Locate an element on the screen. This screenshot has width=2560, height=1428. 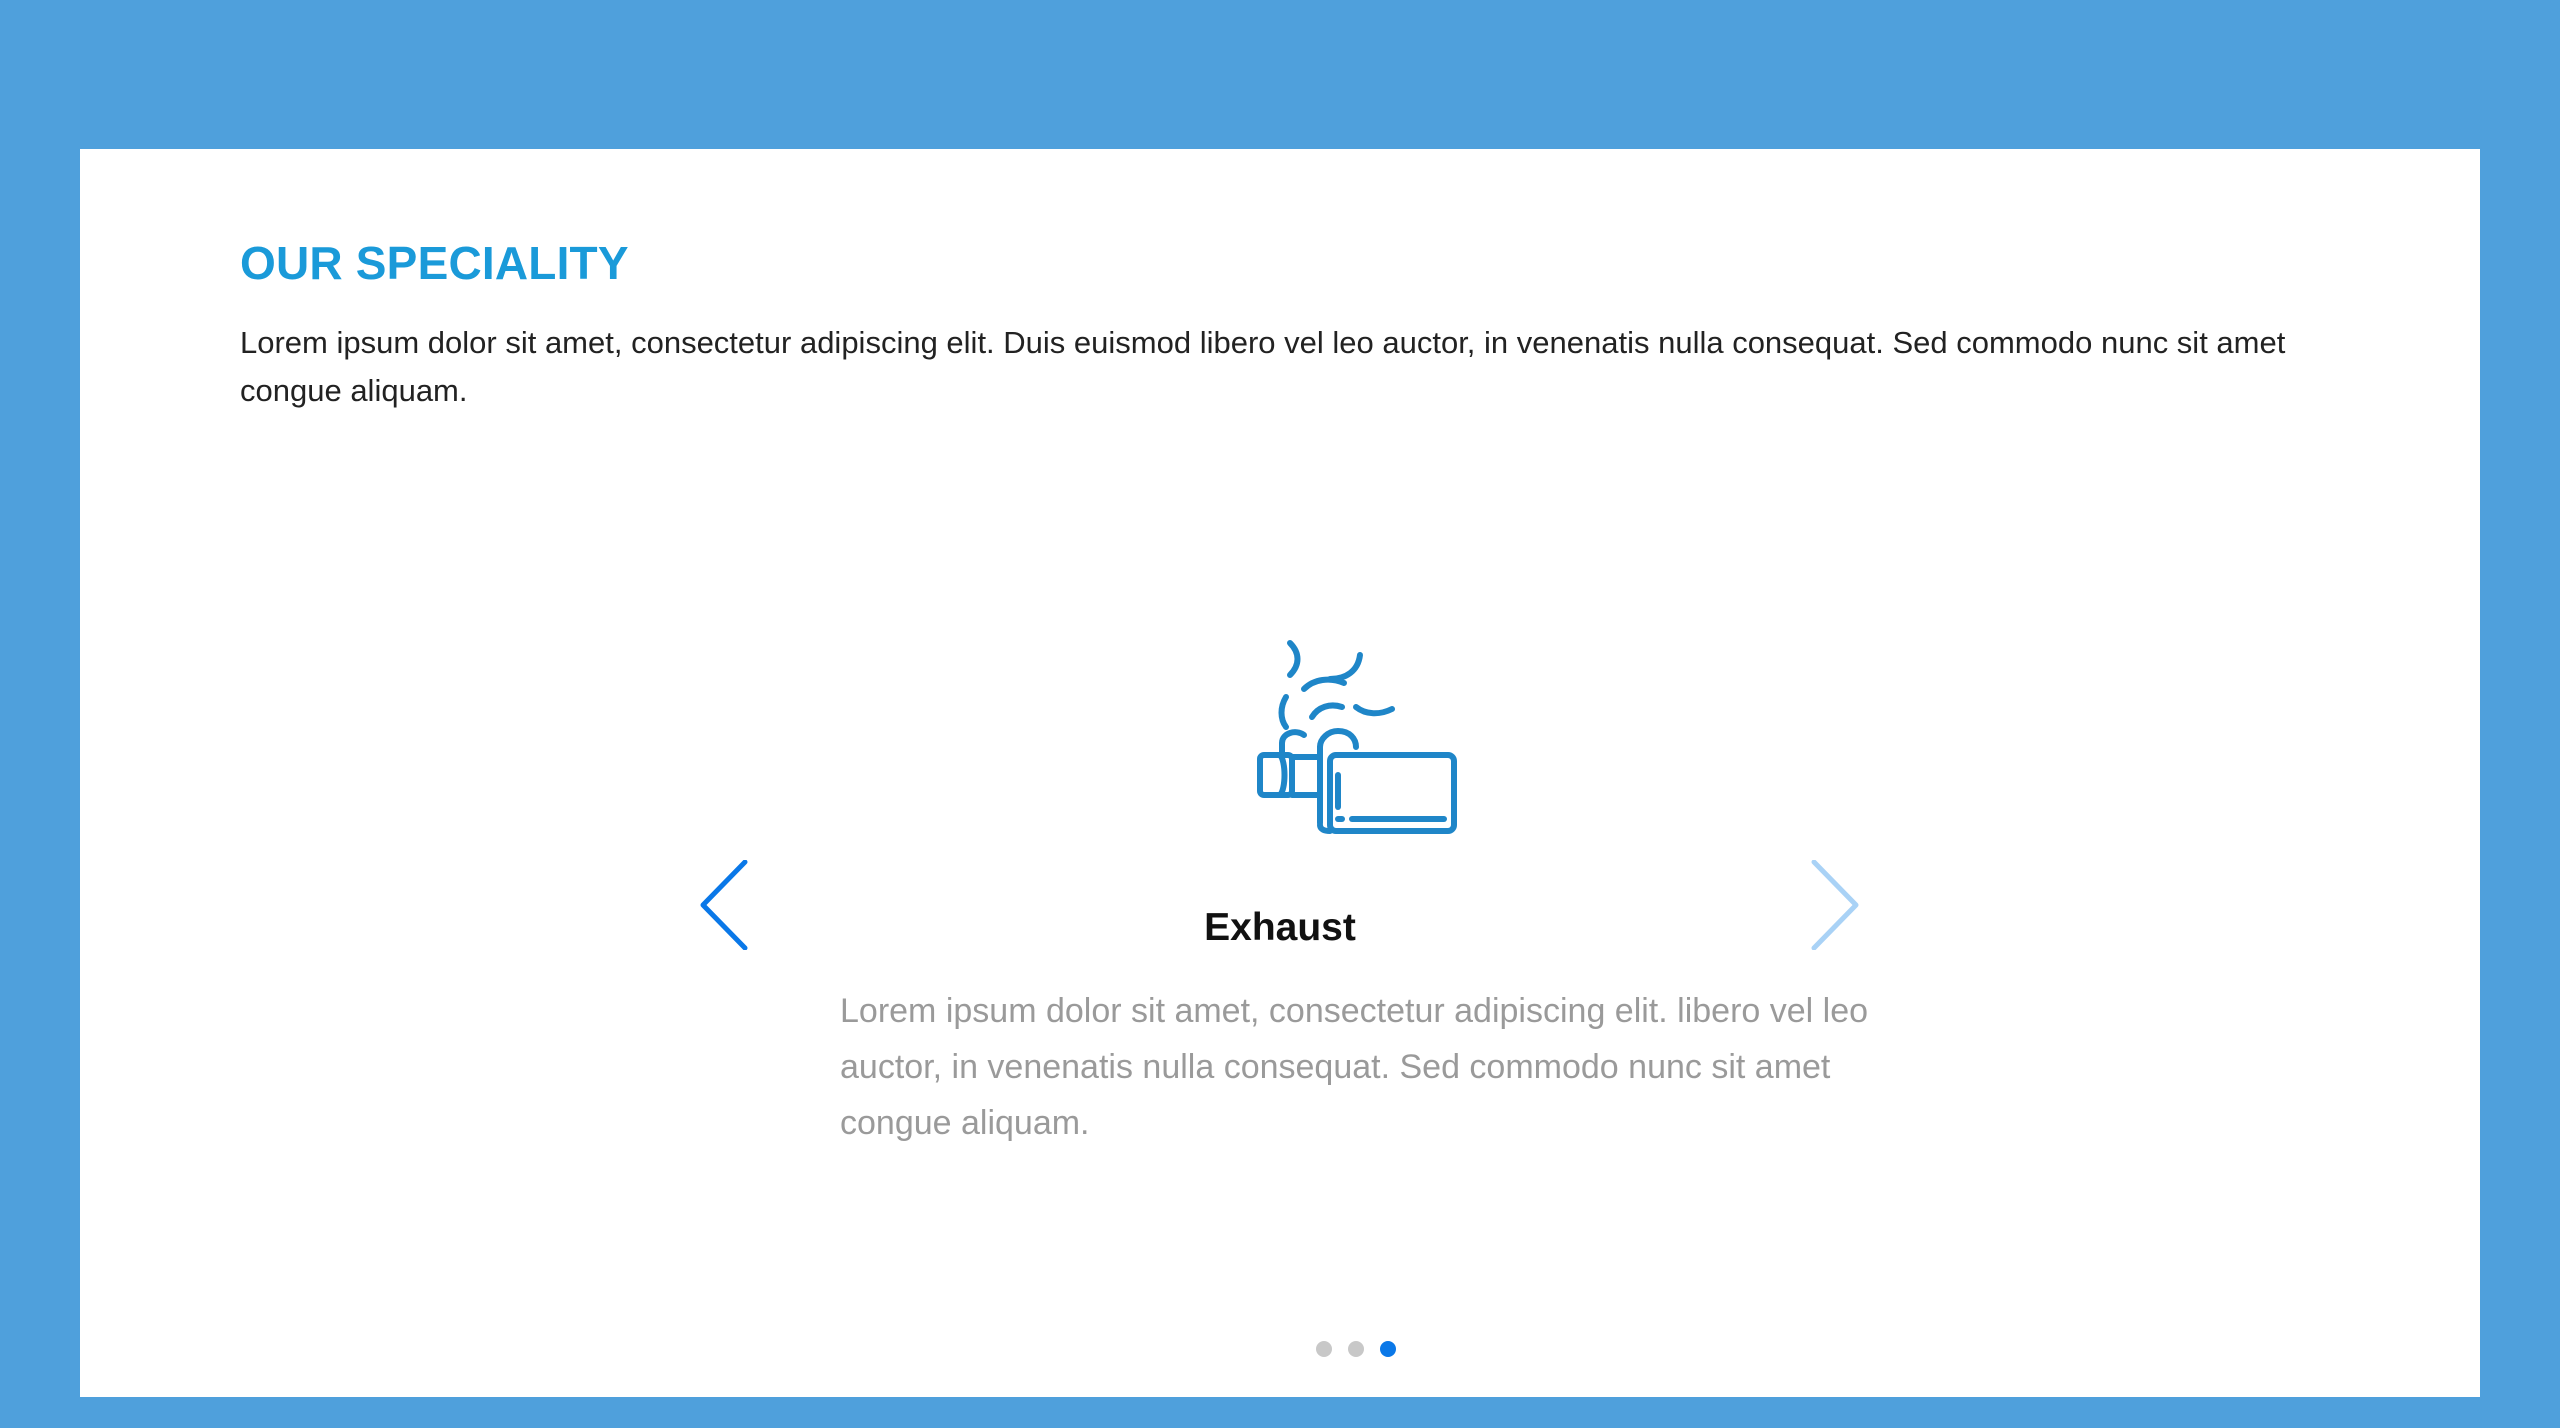
section-heading: OUR SPECIALITY is located at coordinates (434, 263).